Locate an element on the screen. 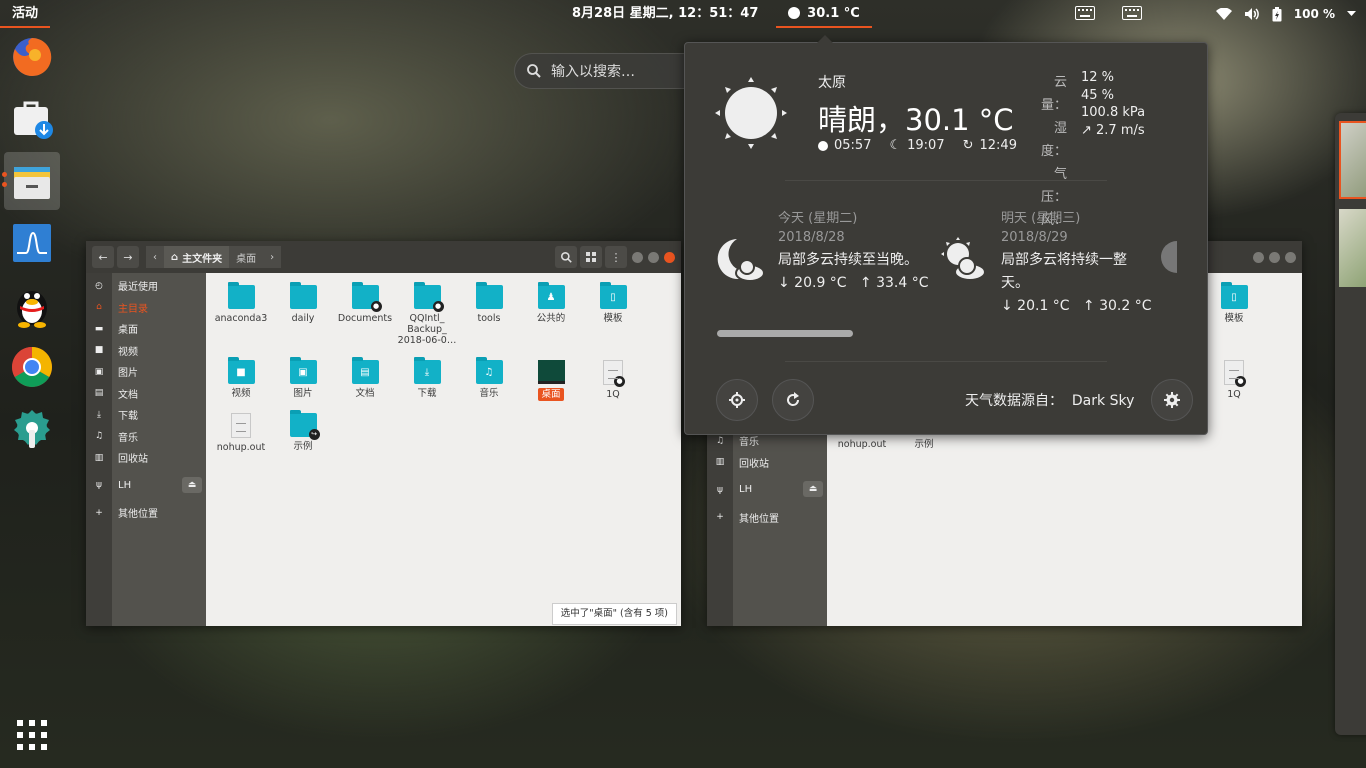 This screenshot has width=1366, height=768. workspace-switcher is located at coordinates (1350, 424).